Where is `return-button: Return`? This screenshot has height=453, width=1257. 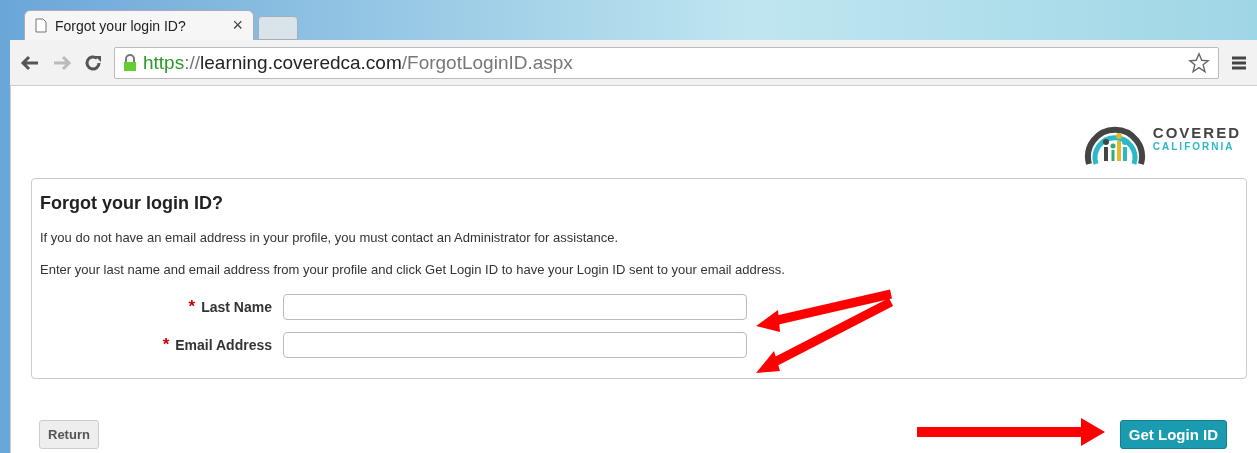
return-button: Return is located at coordinates (69, 434).